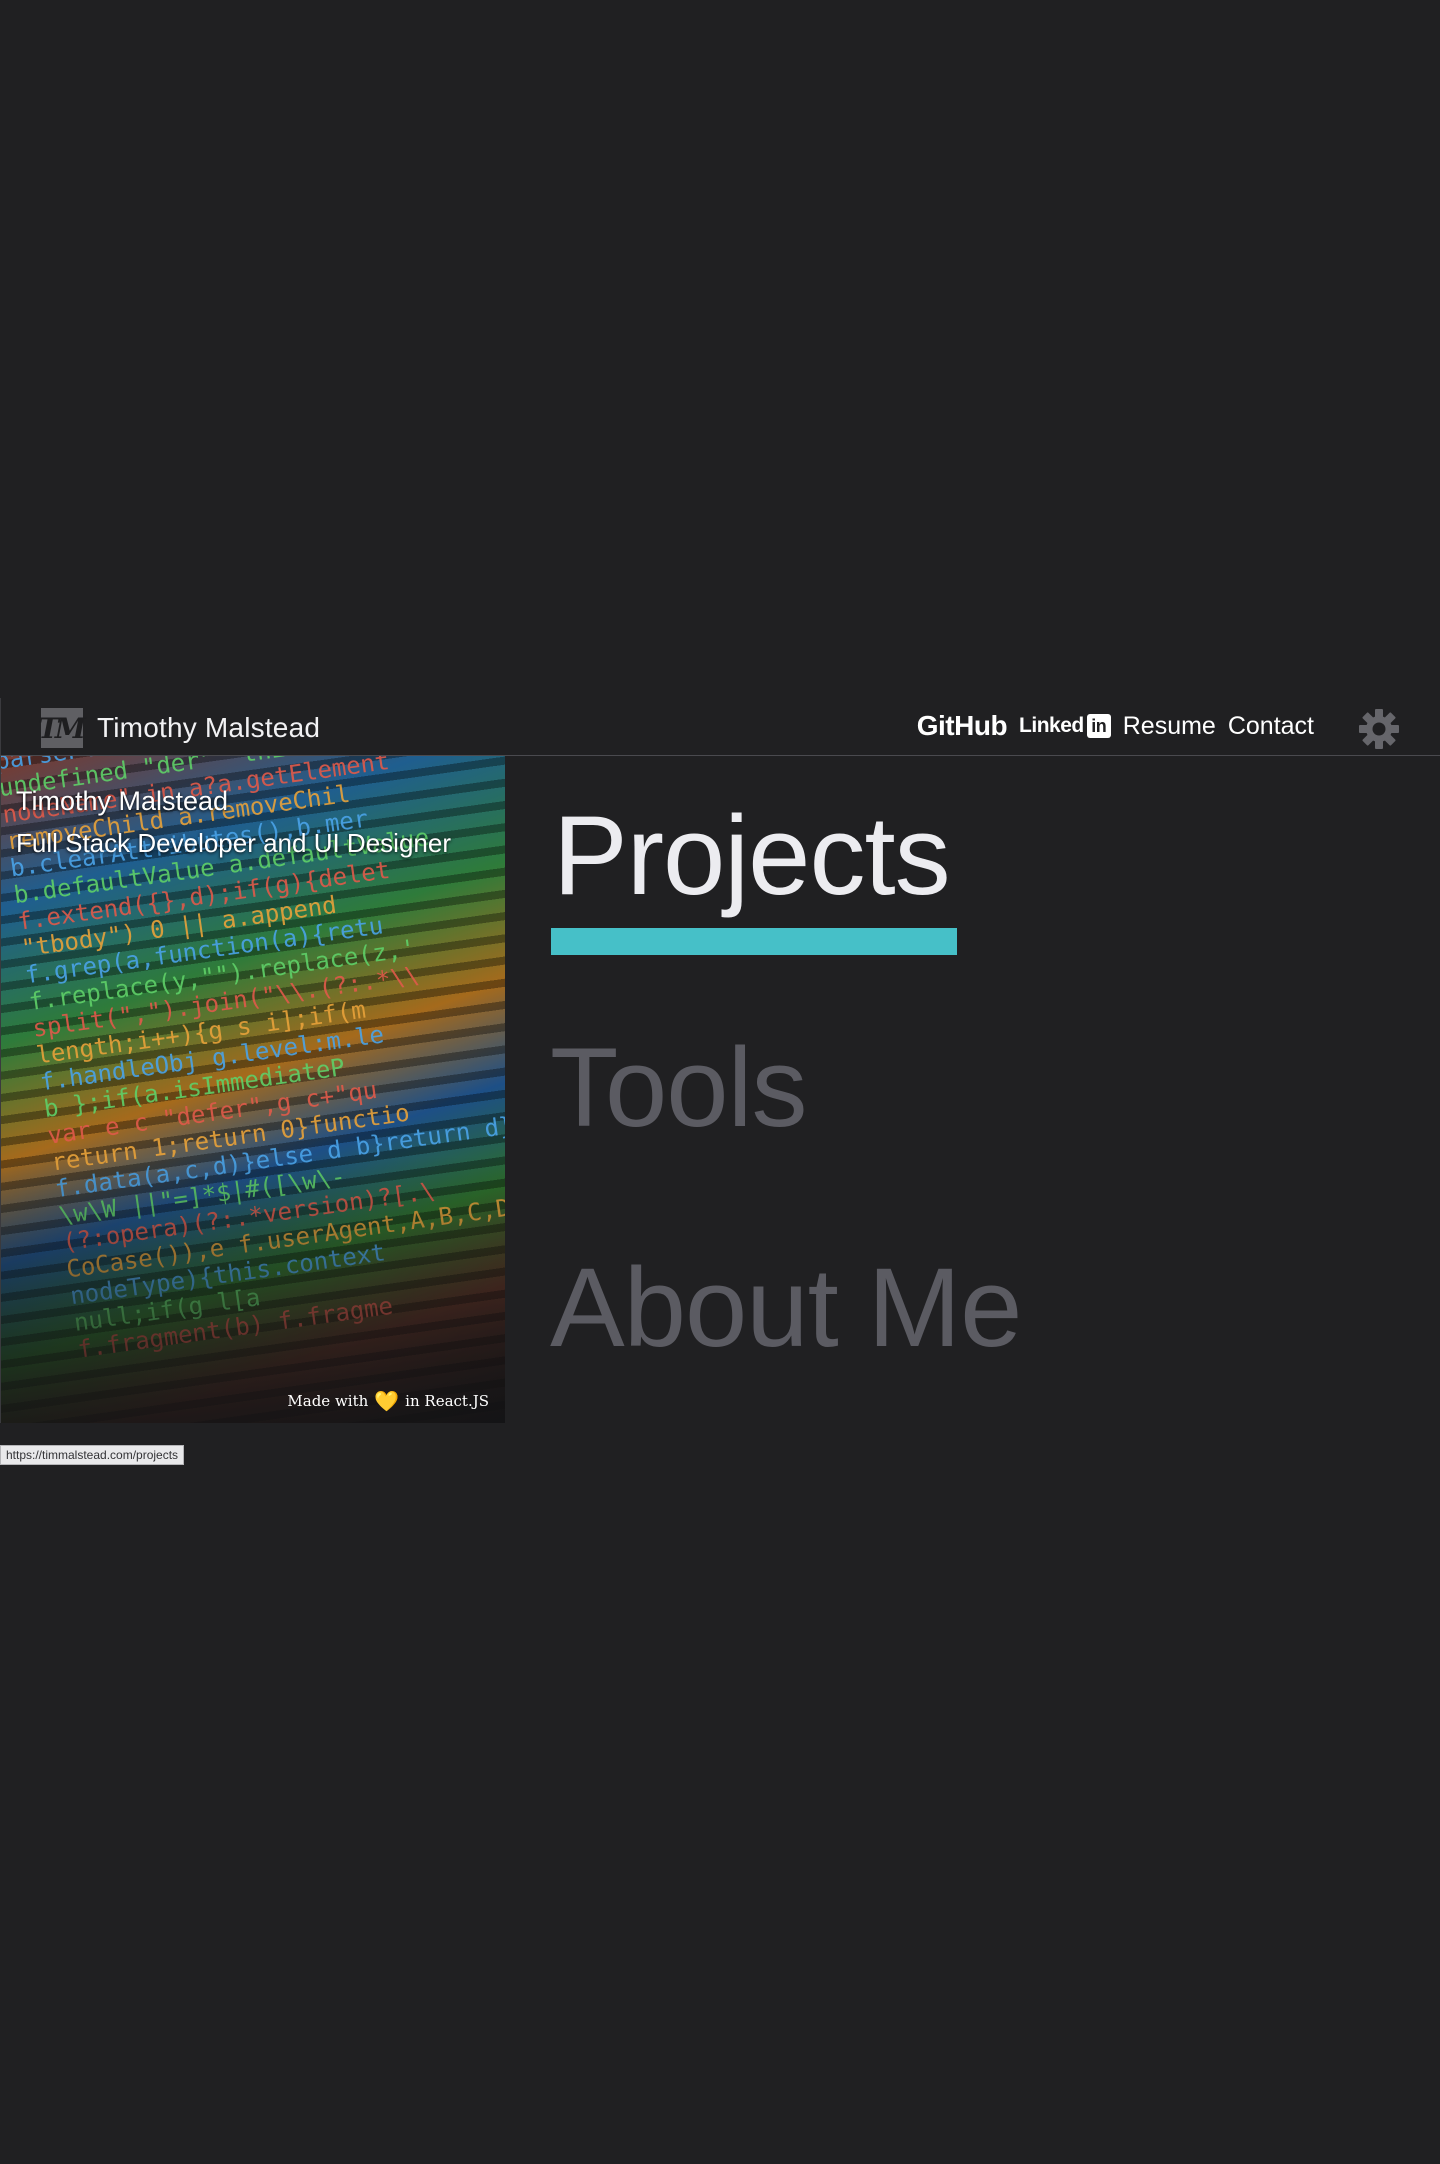  I want to click on nav-github-link: GitHub, so click(962, 726).